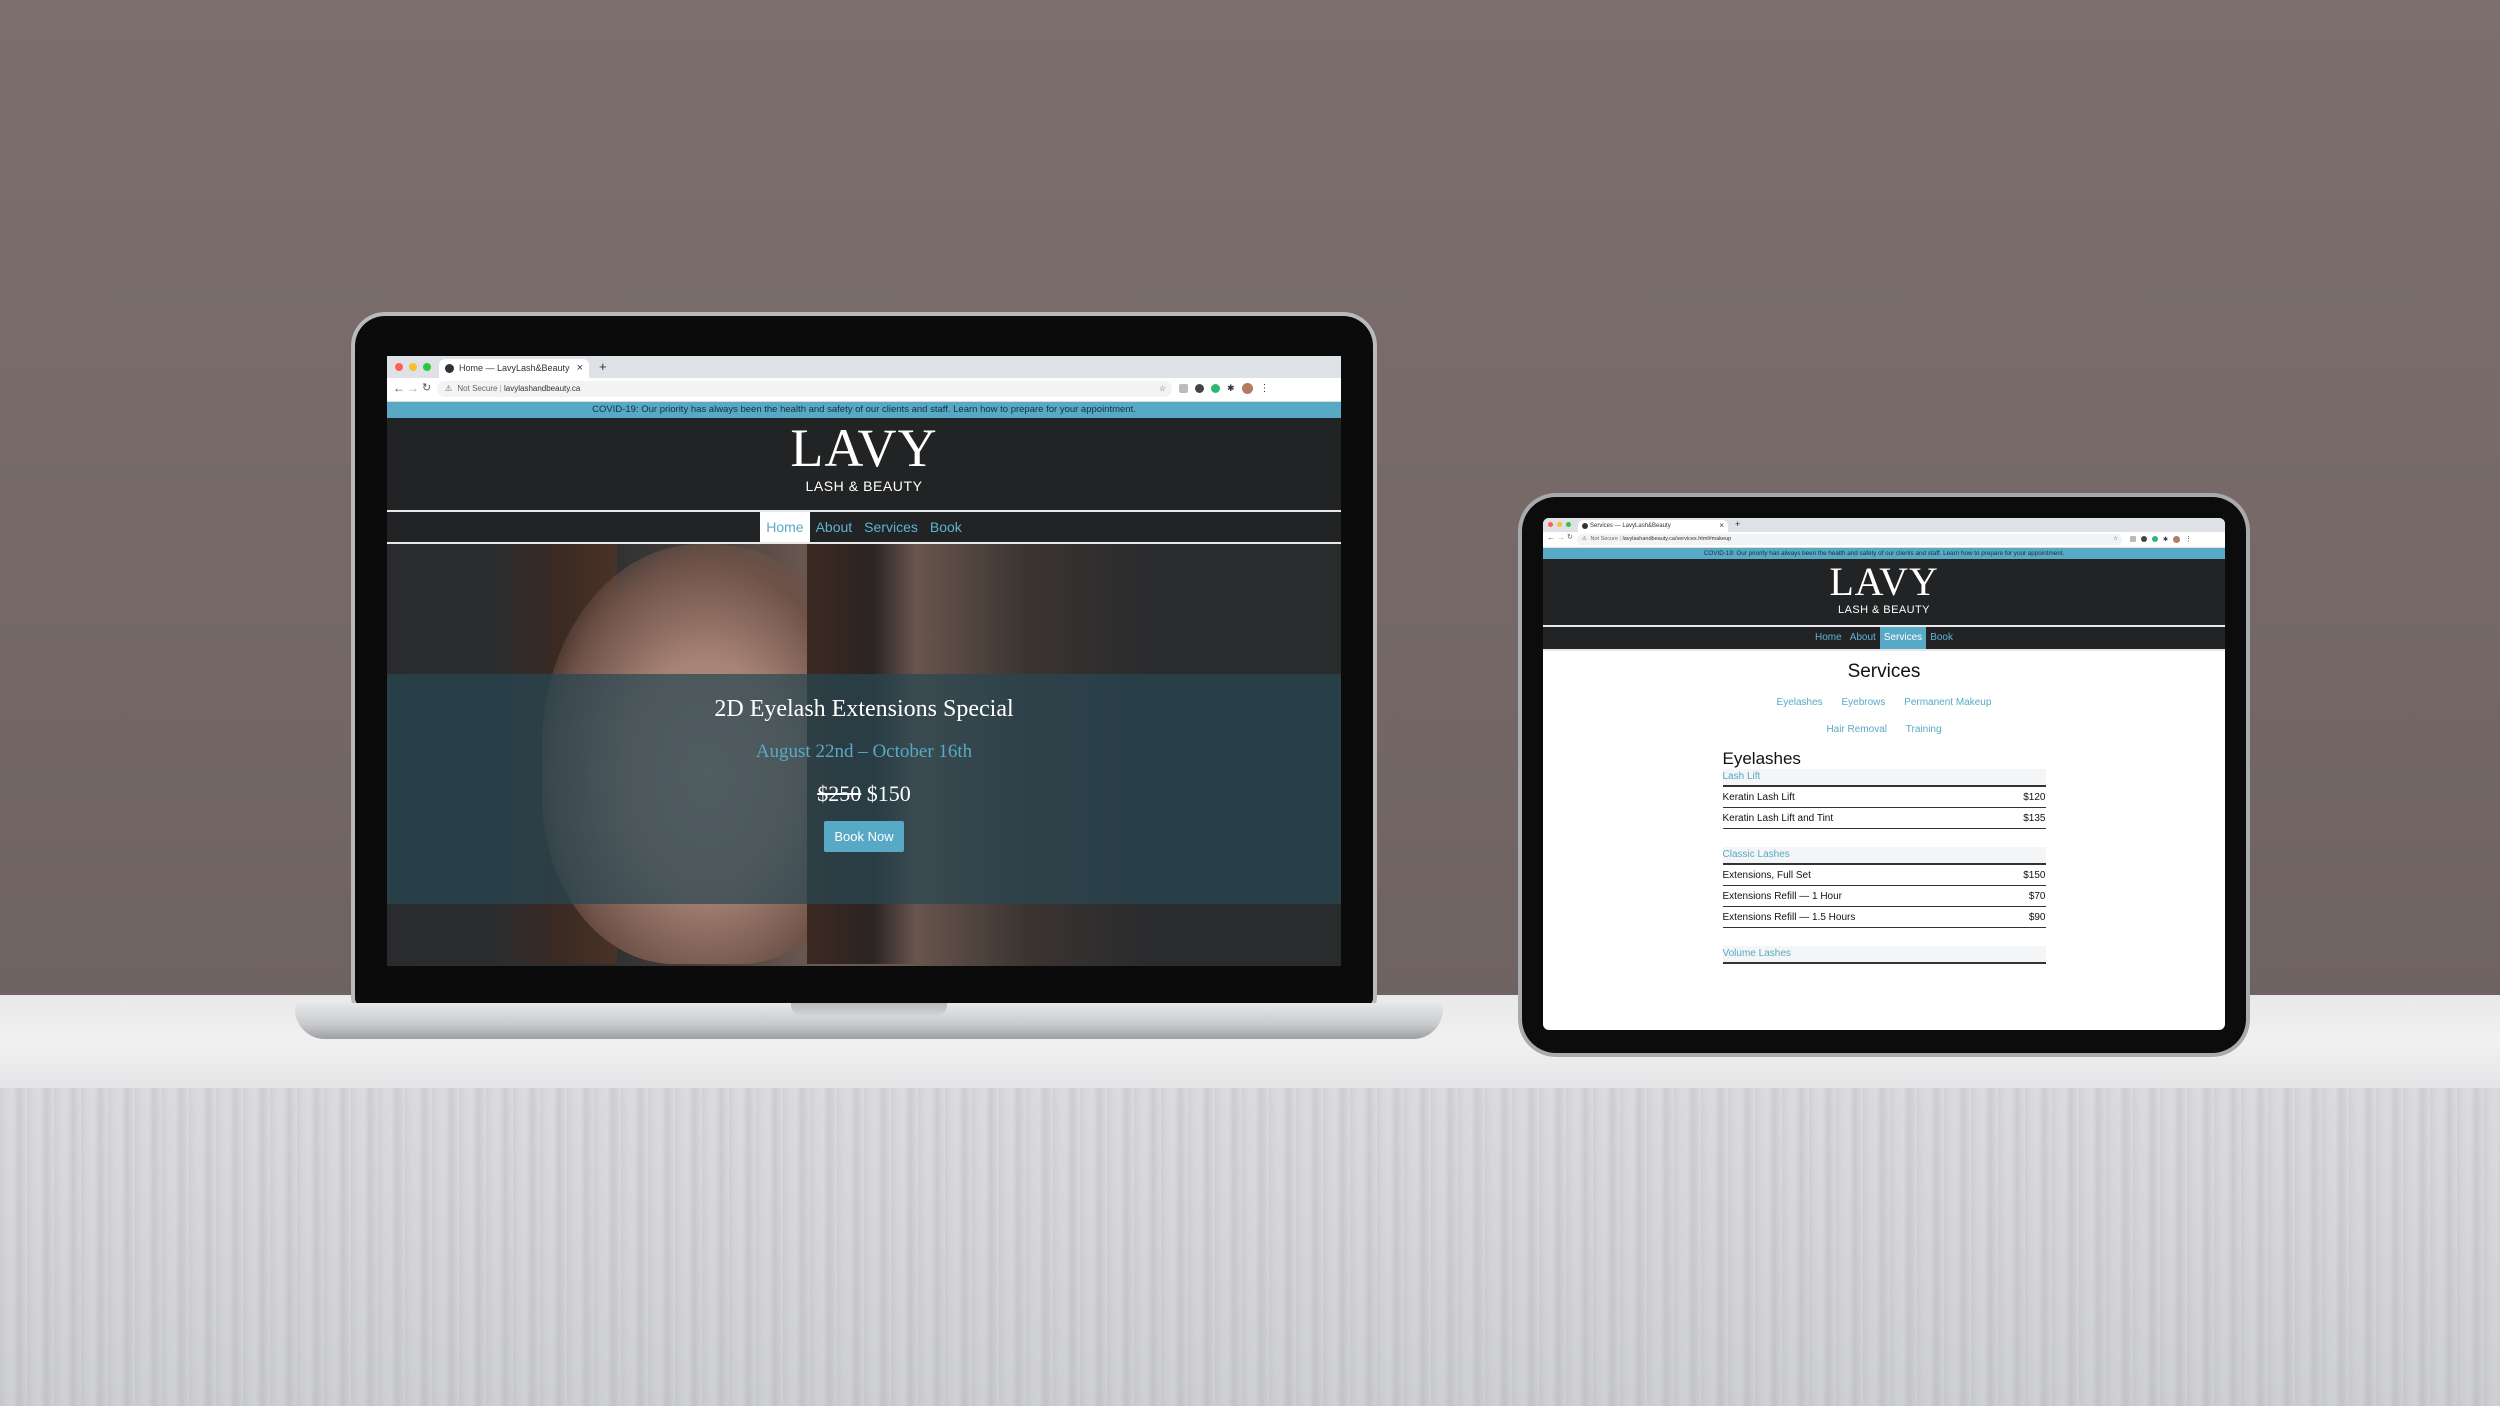 Image resolution: width=2500 pixels, height=1406 pixels. Describe the element at coordinates (1884, 778) in the screenshot. I see `group-lash-lift: Lash Lift` at that location.